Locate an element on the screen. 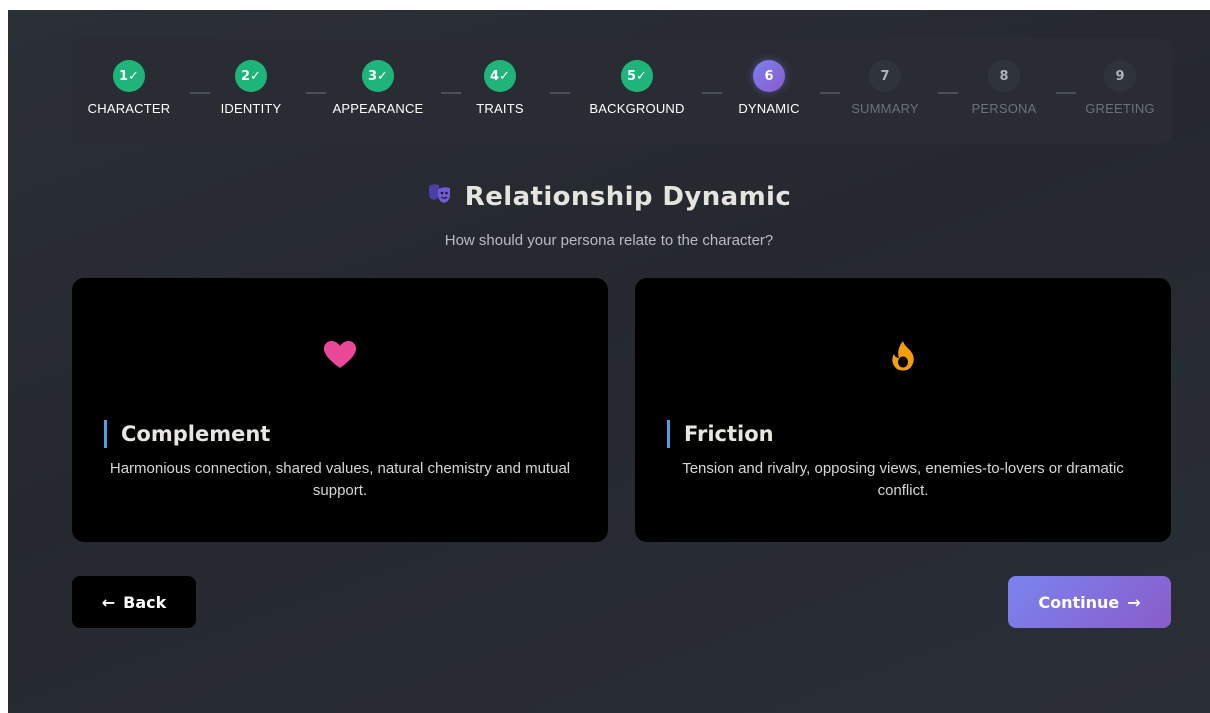  step-label: PERSONA is located at coordinates (1004, 108).